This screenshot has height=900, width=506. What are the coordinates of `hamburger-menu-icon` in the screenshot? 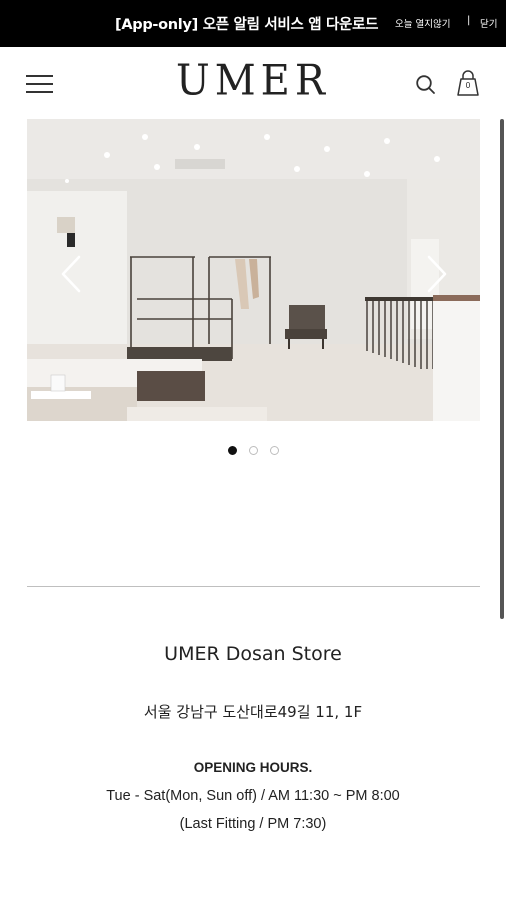 It's located at (39, 84).